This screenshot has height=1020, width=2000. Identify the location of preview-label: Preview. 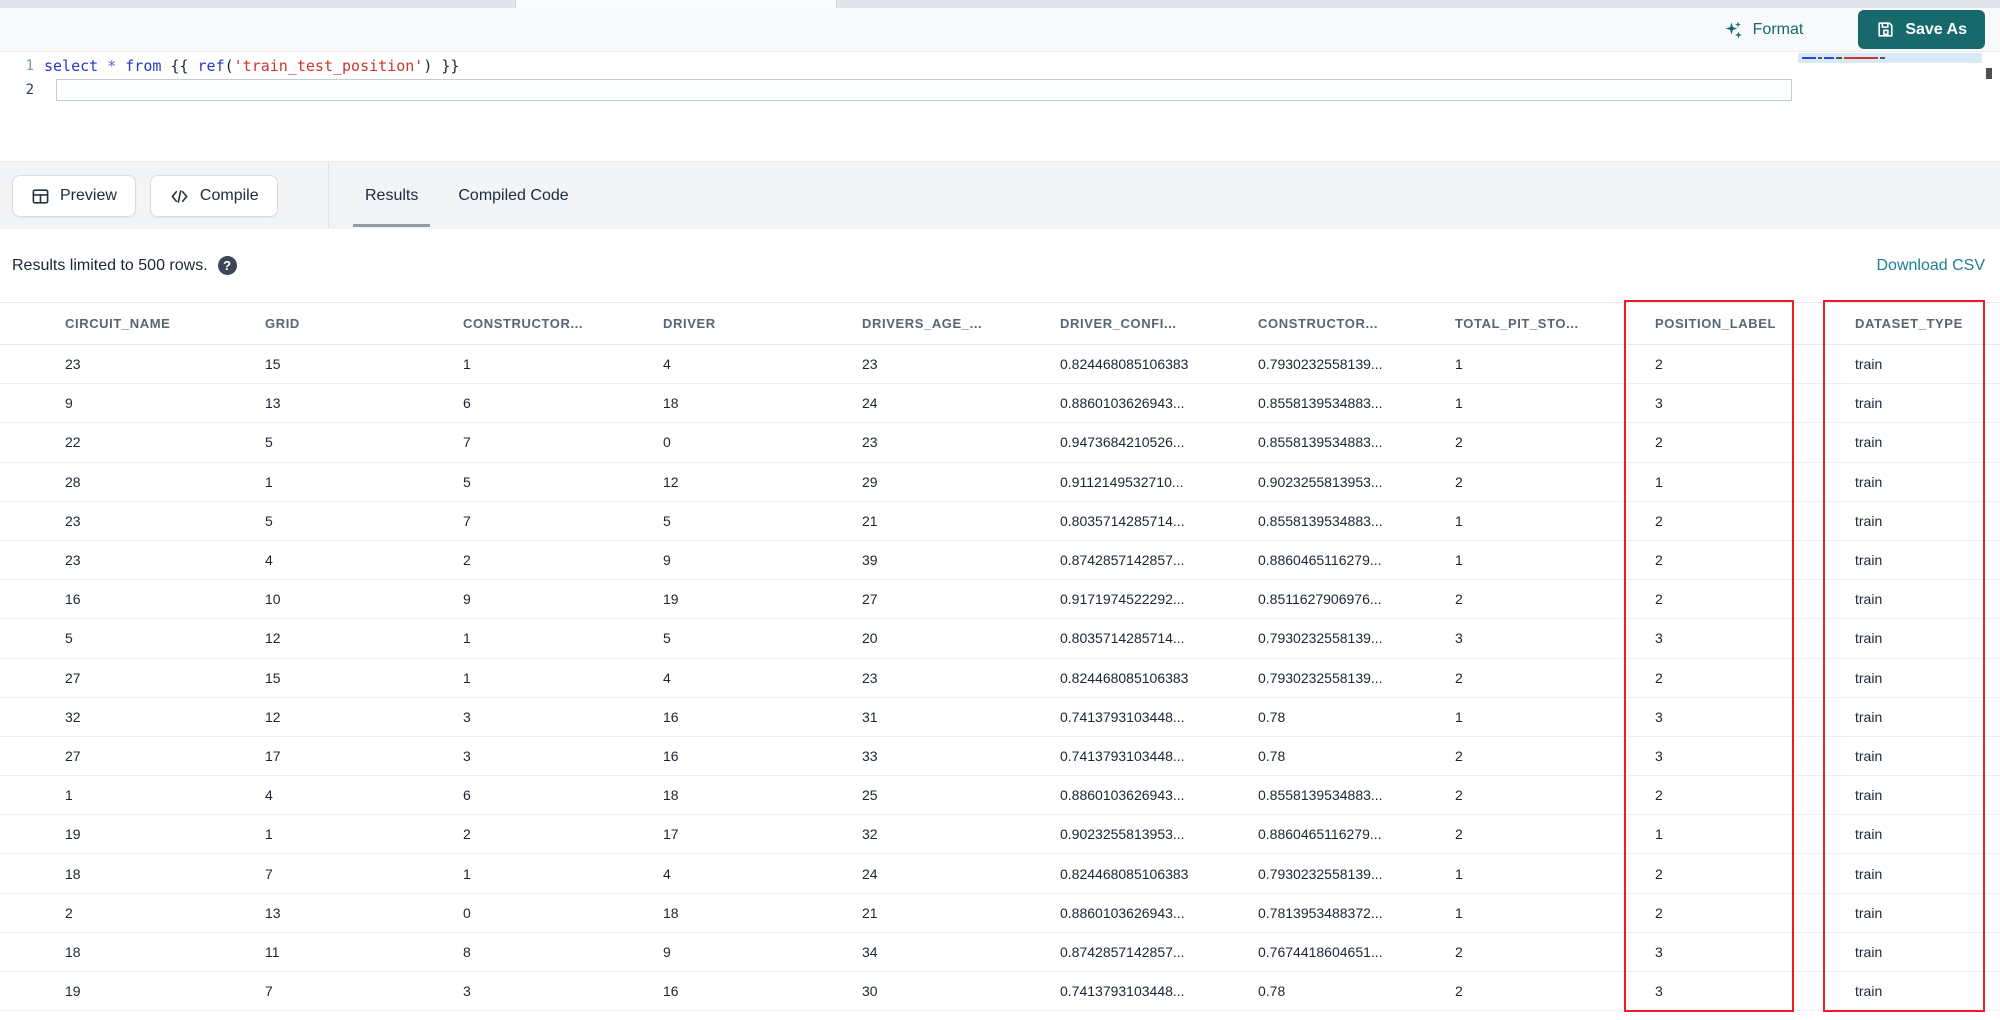
(88, 195).